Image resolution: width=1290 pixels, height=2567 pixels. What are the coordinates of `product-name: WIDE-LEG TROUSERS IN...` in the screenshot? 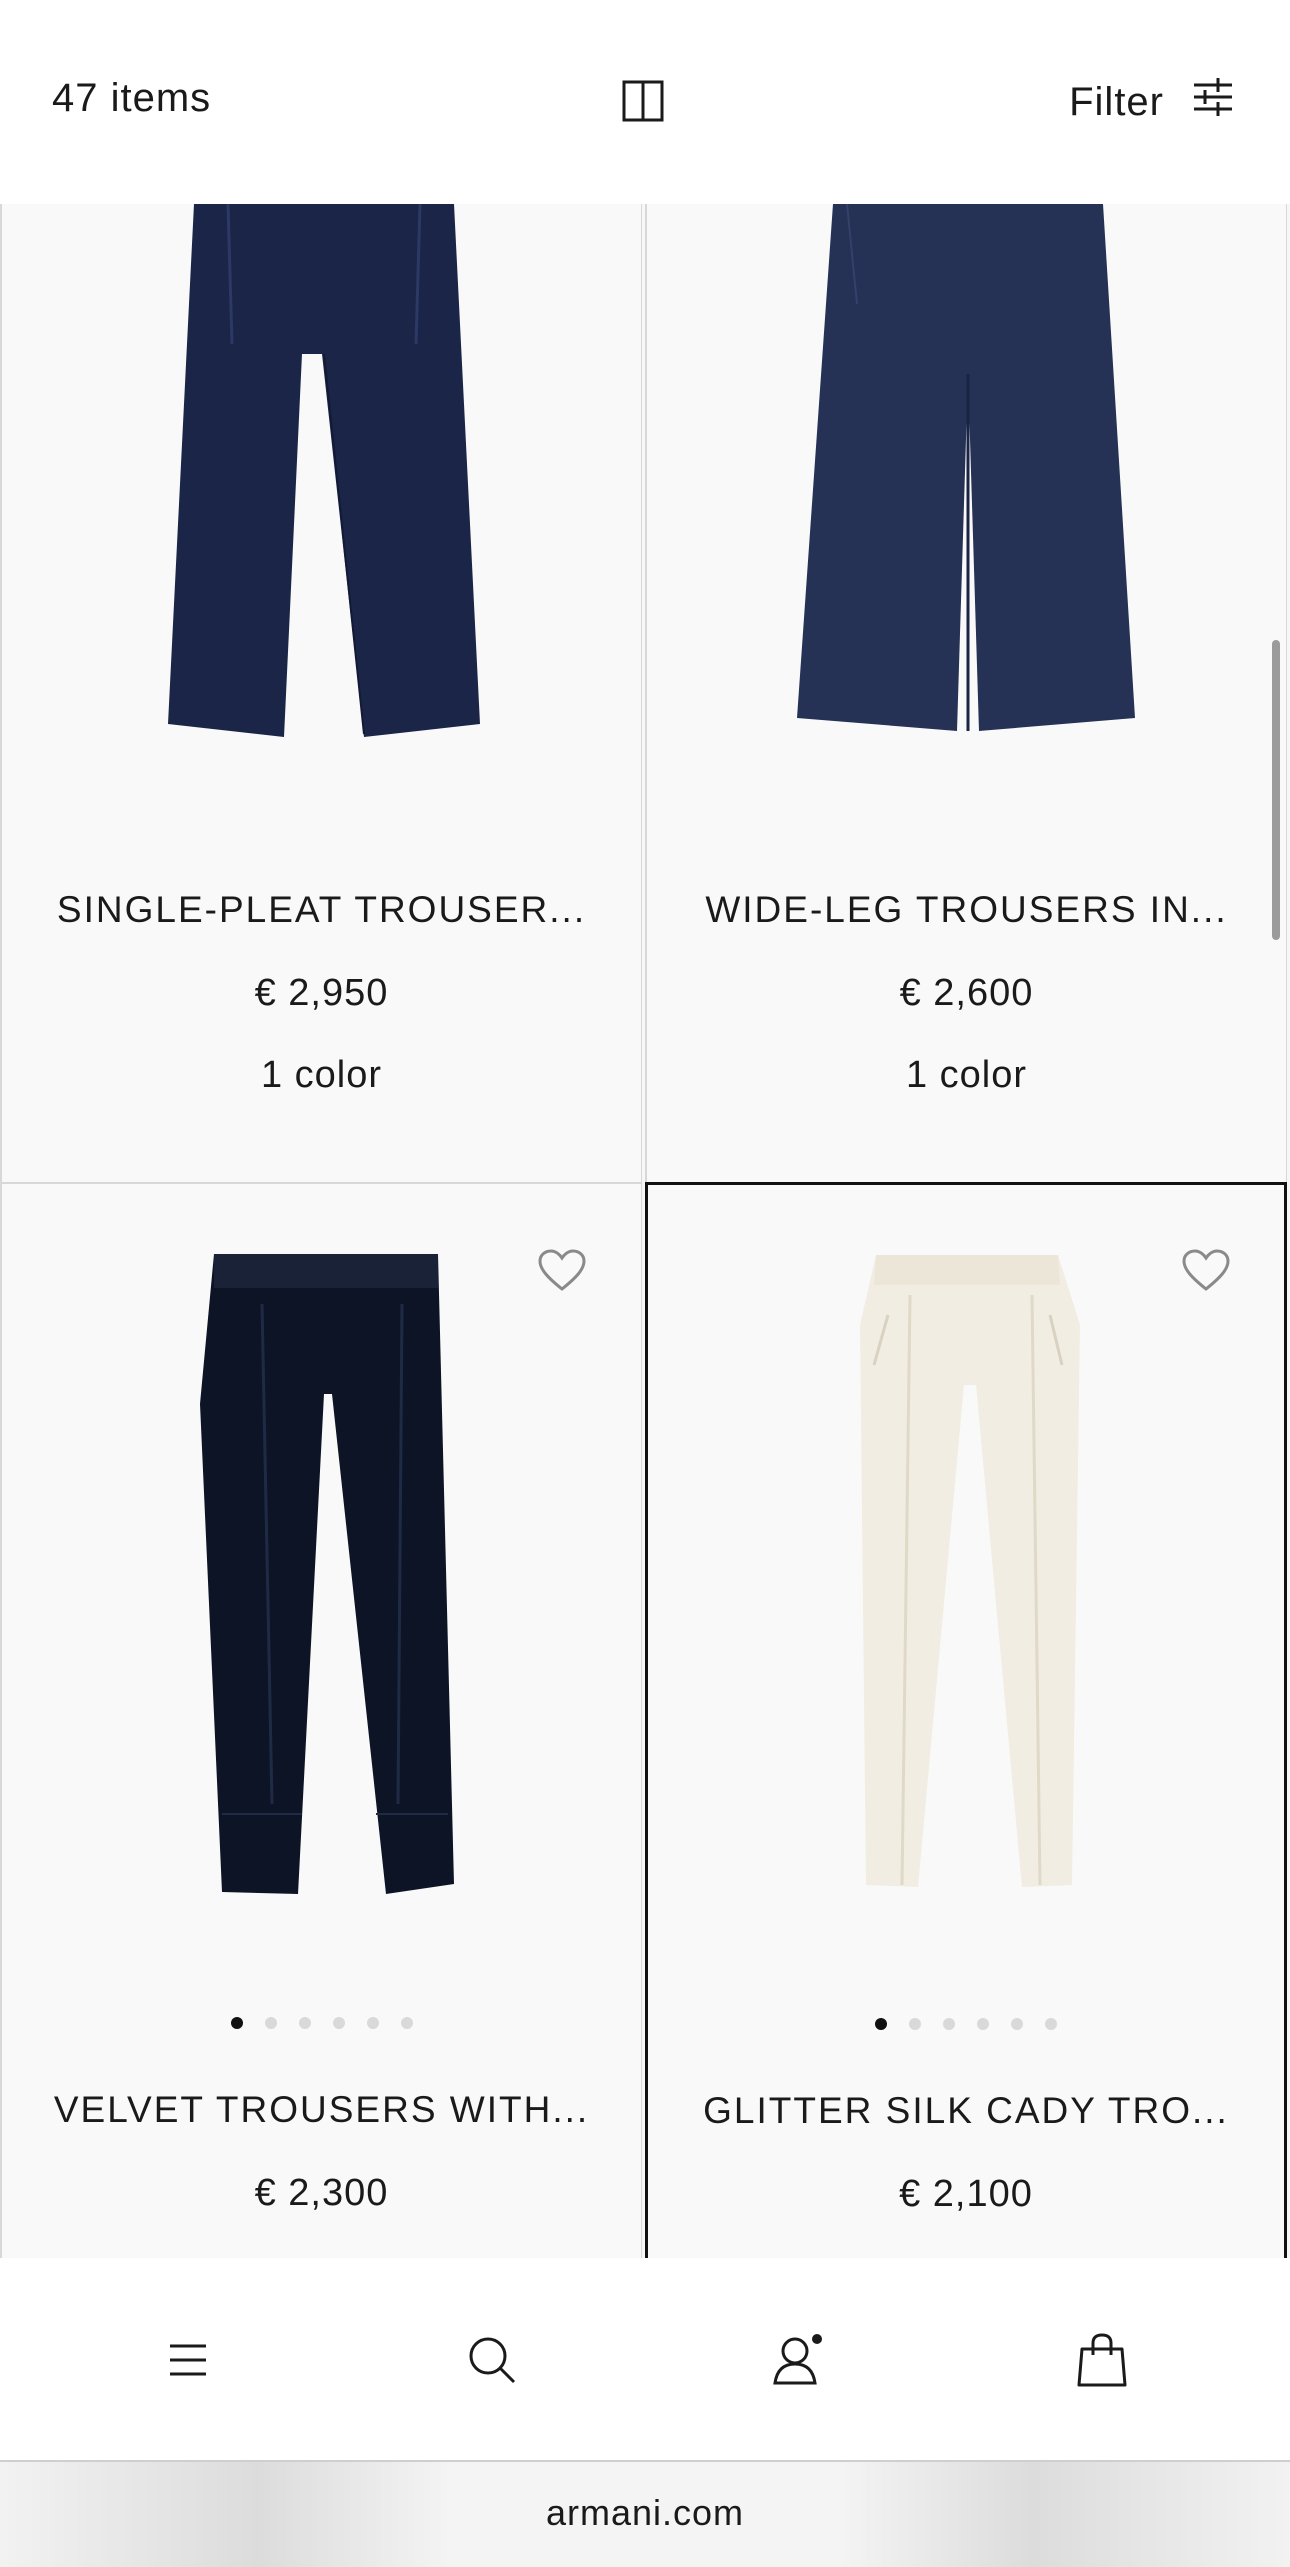 It's located at (966, 910).